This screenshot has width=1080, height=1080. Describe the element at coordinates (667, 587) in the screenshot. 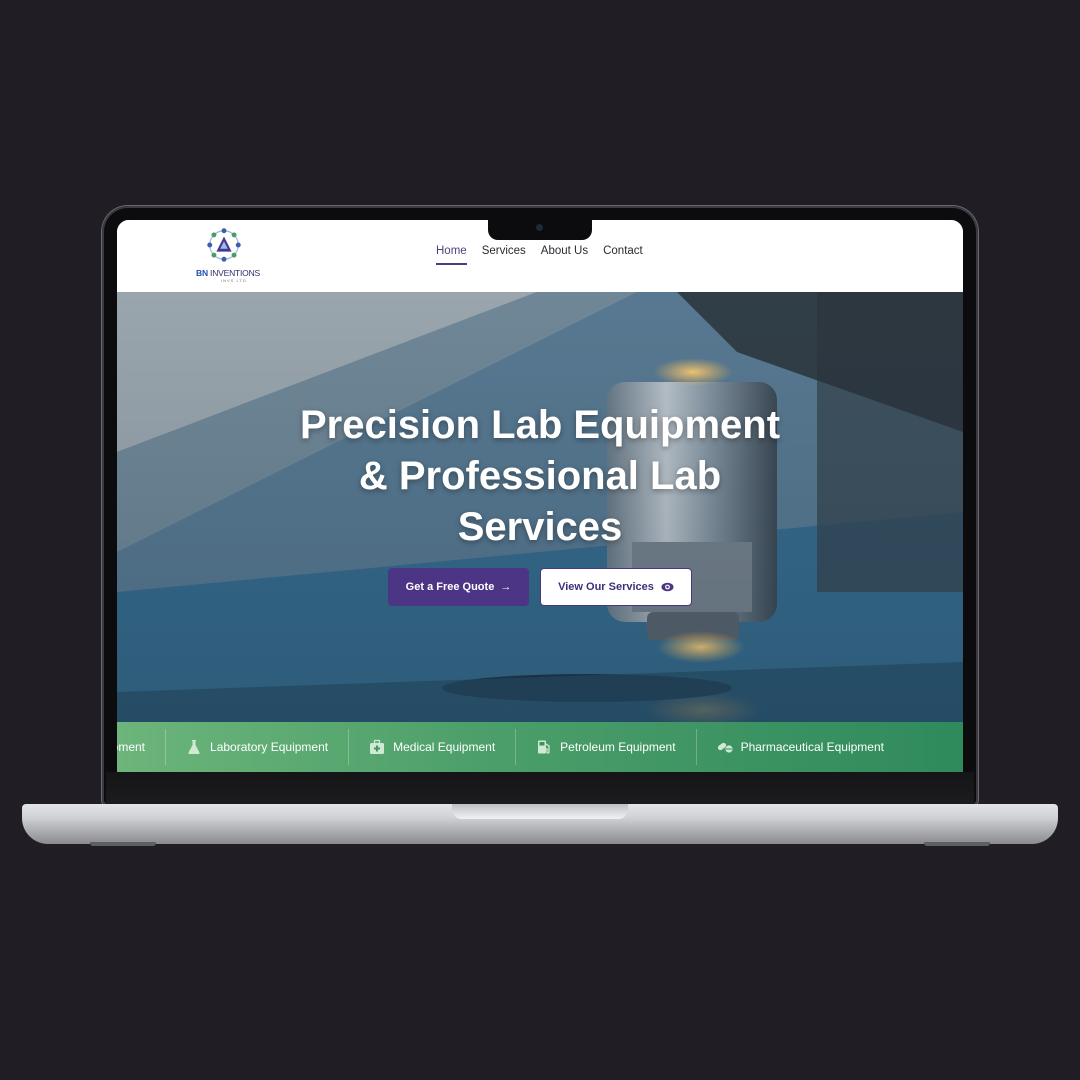

I see `eye-icon` at that location.